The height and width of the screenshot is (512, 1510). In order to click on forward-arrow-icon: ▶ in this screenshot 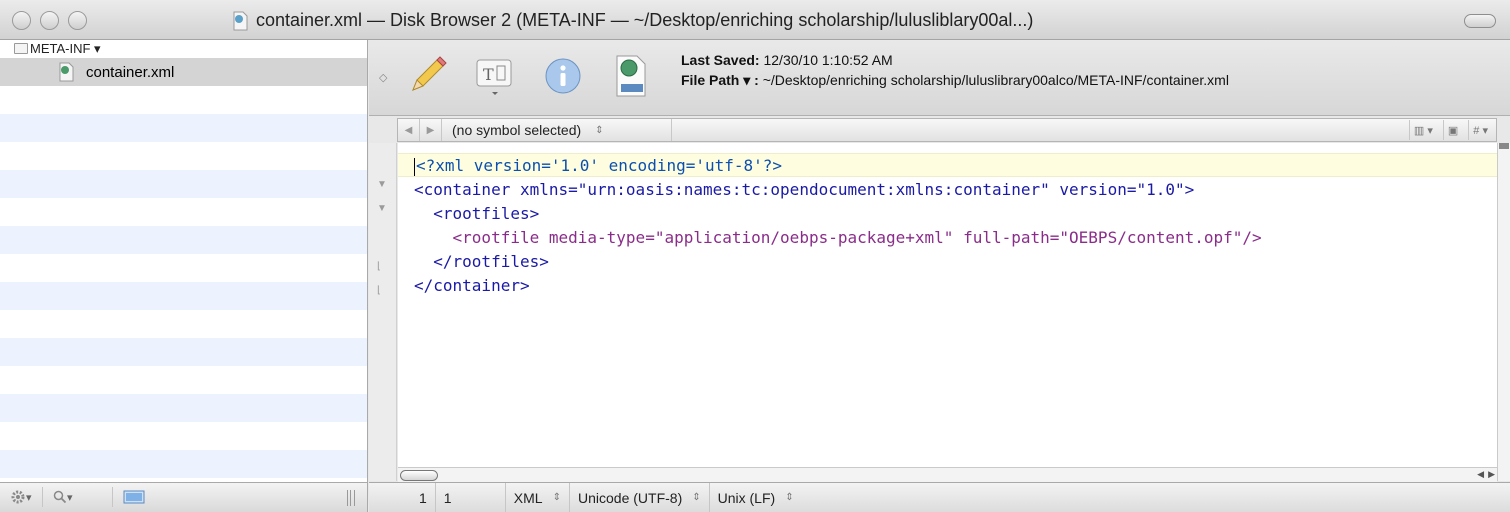, I will do `click(431, 130)`.